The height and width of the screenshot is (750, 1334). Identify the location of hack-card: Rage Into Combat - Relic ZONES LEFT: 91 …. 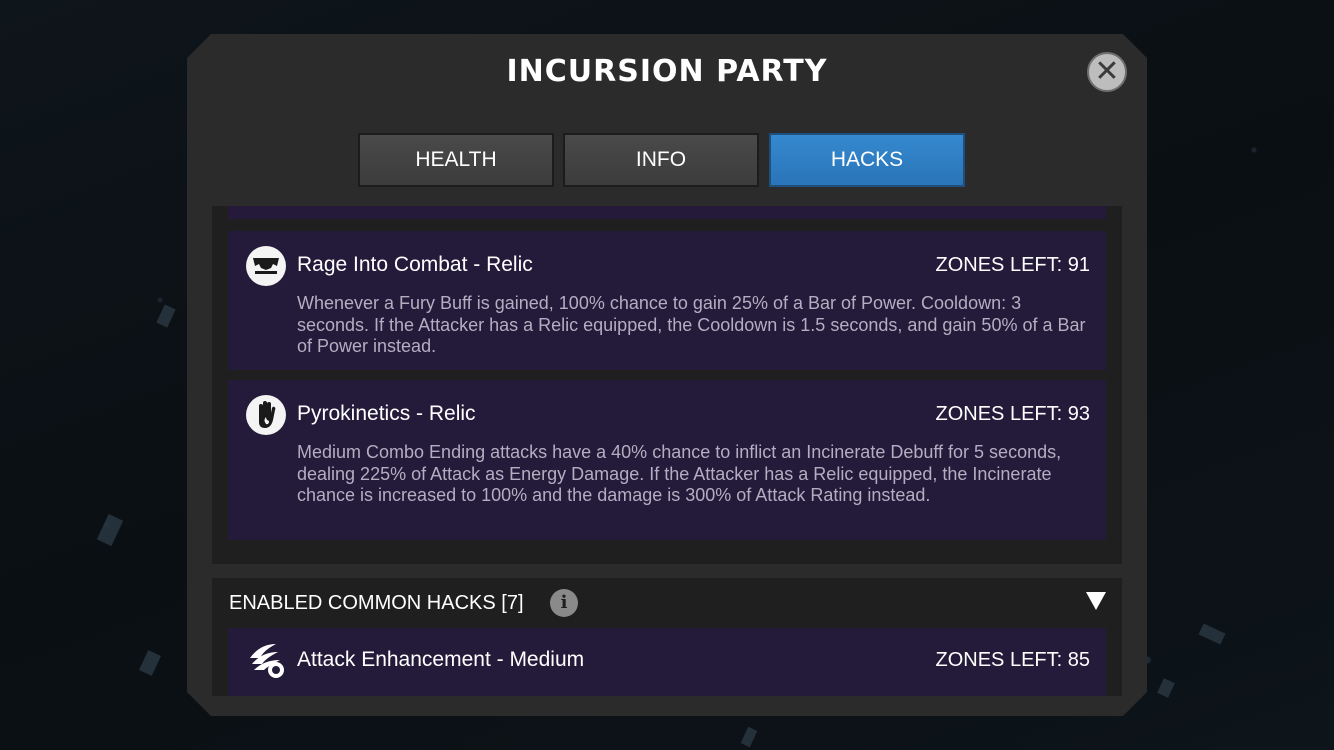
(667, 300).